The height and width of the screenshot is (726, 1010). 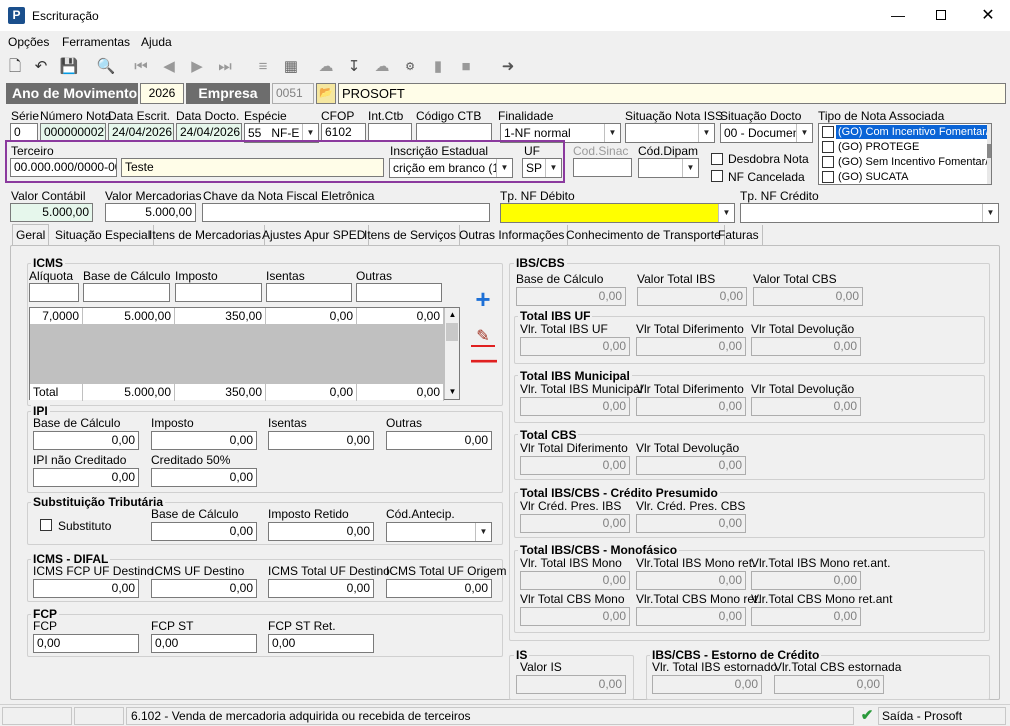 I want to click on terceiro-cnpj-field: 00.000.000/0000-00, so click(x=63, y=167).